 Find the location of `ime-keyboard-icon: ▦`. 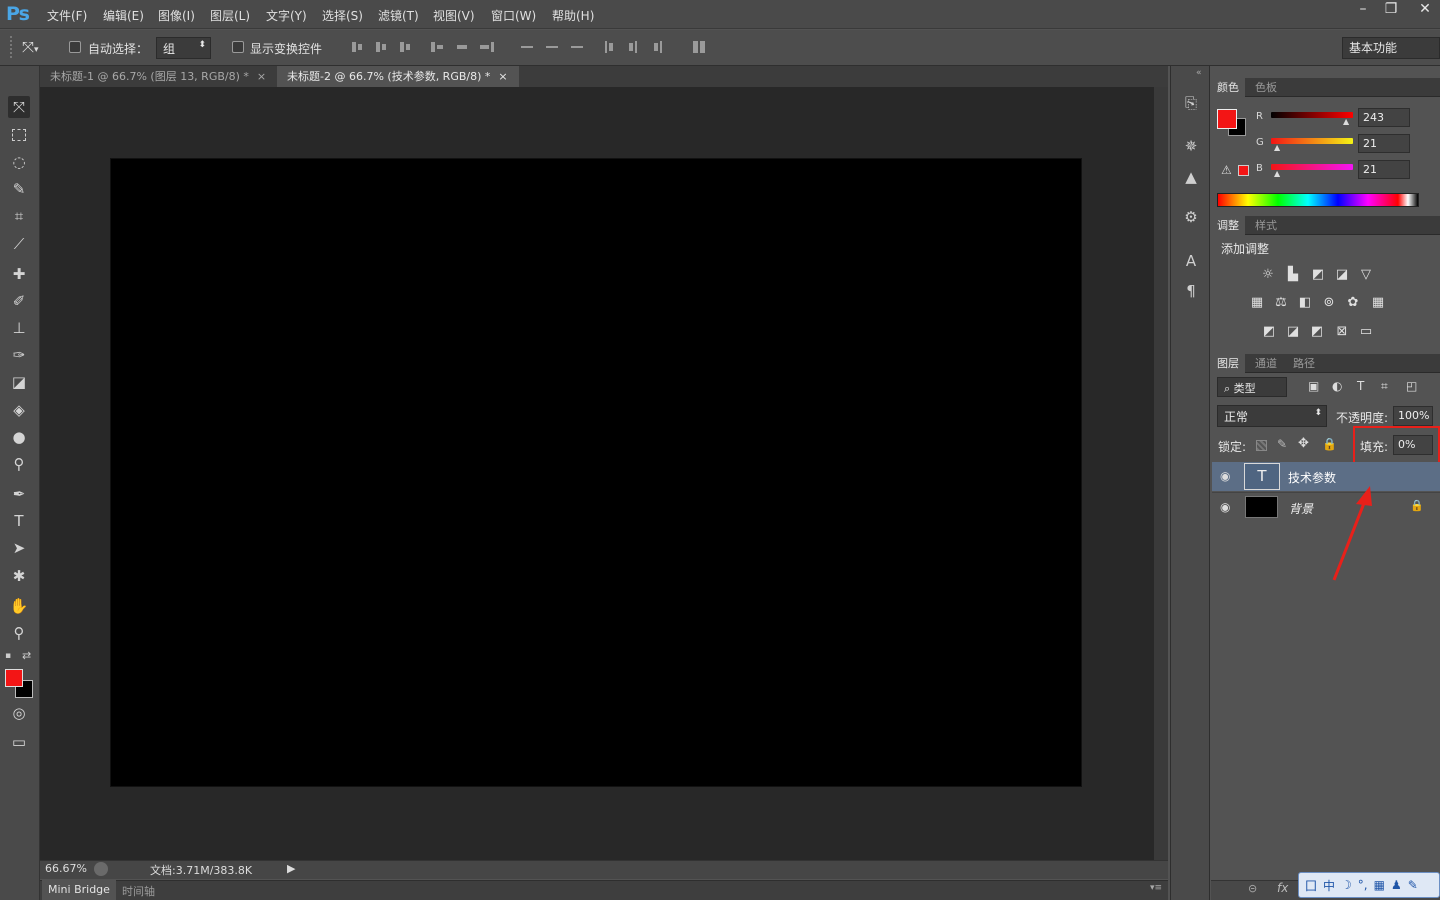

ime-keyboard-icon: ▦ is located at coordinates (1379, 885).